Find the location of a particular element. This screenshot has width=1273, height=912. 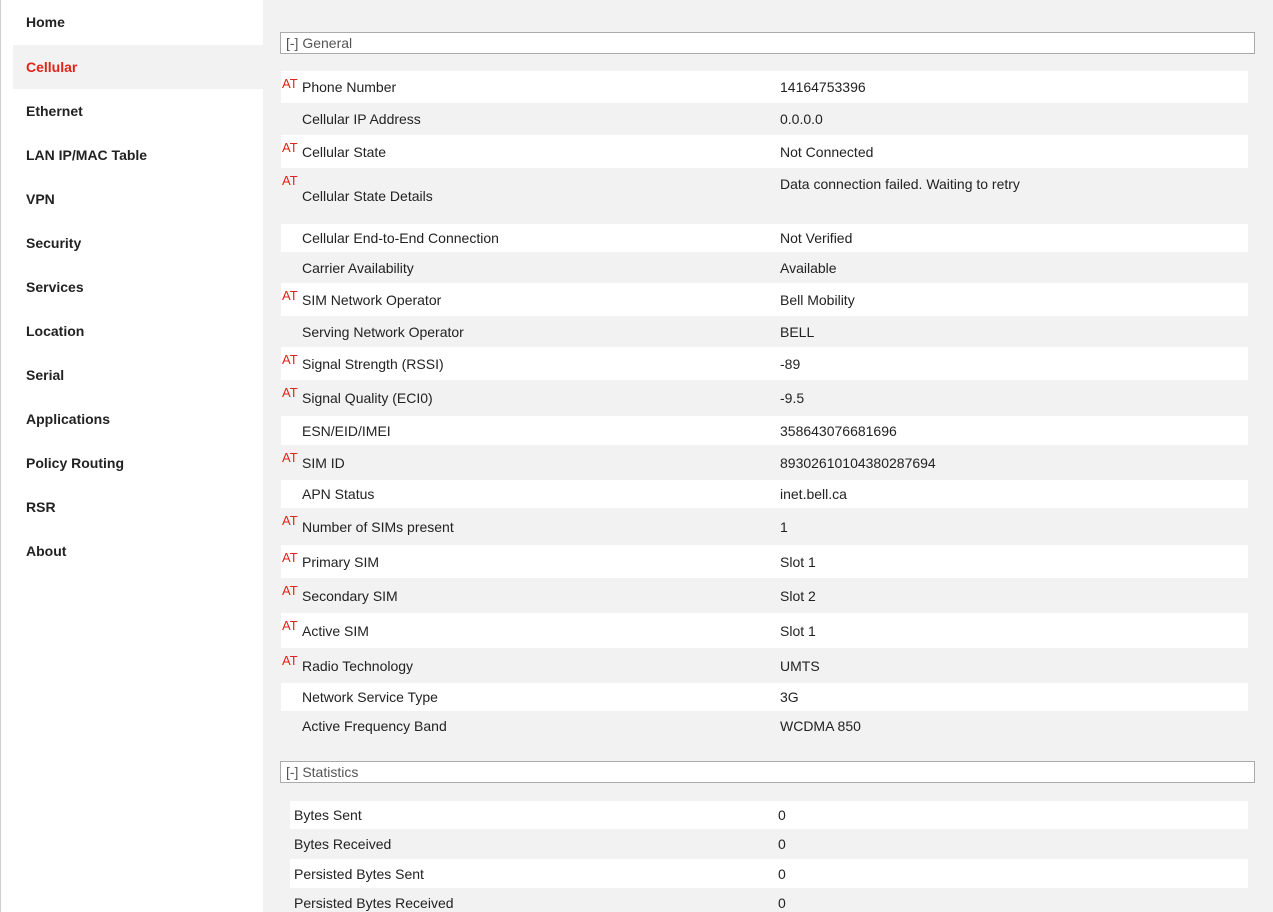

row-label: Primary SIM is located at coordinates (340, 562).